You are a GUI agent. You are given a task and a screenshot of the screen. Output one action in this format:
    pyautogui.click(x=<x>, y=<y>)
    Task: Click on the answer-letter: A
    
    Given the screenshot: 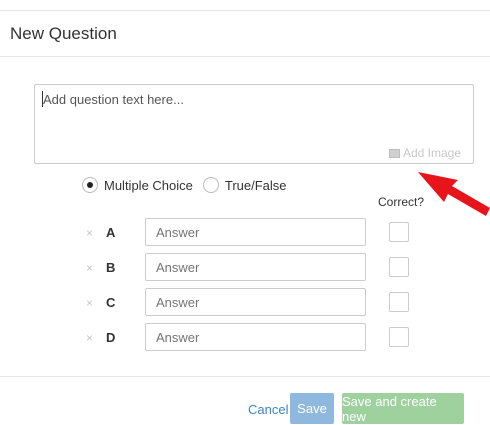 What is the action you would take?
    pyautogui.click(x=111, y=232)
    